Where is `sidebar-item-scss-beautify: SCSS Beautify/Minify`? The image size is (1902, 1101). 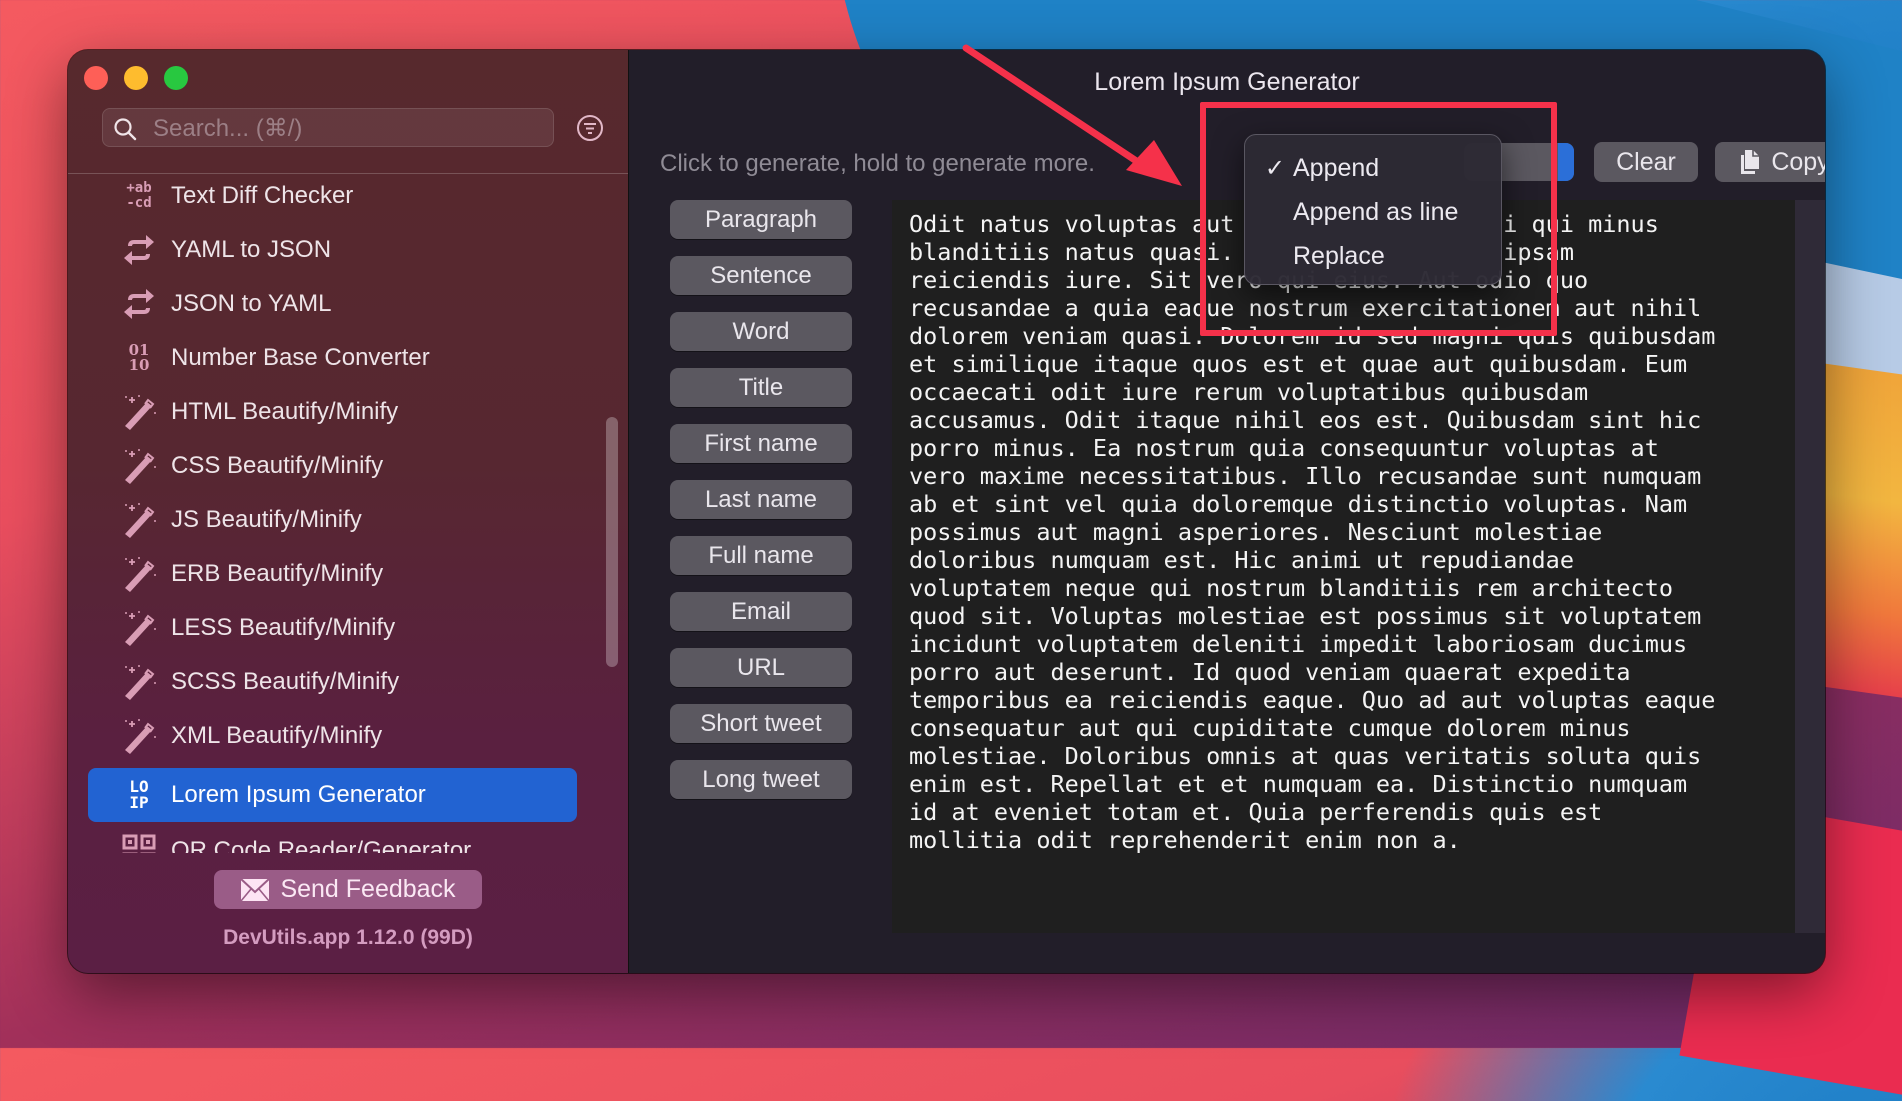
sidebar-item-scss-beautify: SCSS Beautify/Minify is located at coordinates (332, 682).